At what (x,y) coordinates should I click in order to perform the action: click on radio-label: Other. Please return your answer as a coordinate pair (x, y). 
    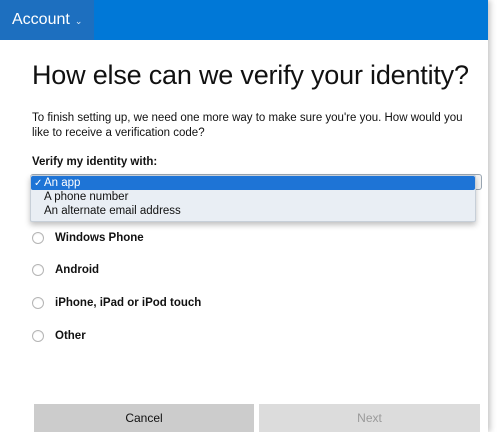
    Looking at the image, I should click on (70, 336).